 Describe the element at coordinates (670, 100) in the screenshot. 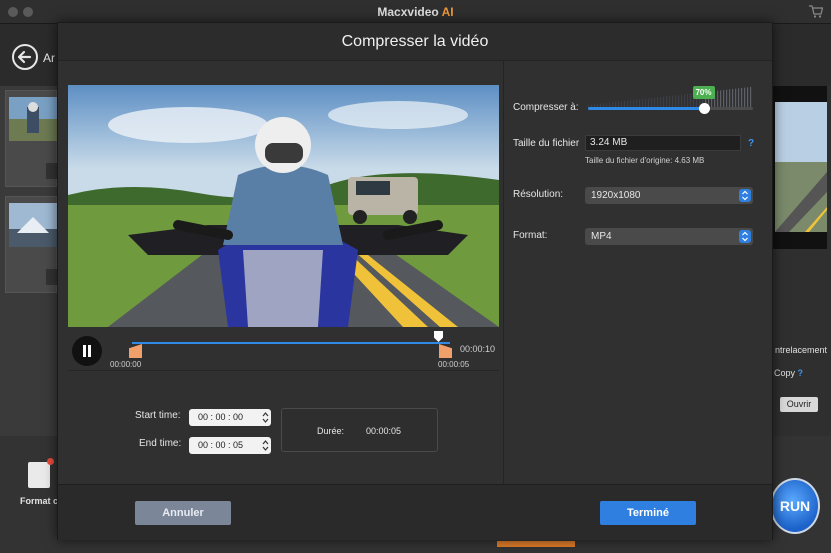

I see `compress-slider: 70%` at that location.